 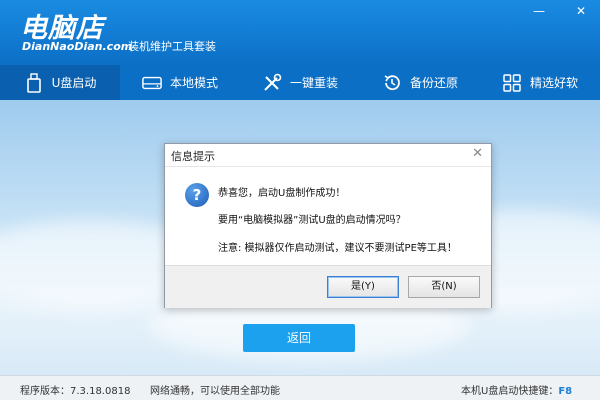 I want to click on hard-drive-icon, so click(x=152, y=83).